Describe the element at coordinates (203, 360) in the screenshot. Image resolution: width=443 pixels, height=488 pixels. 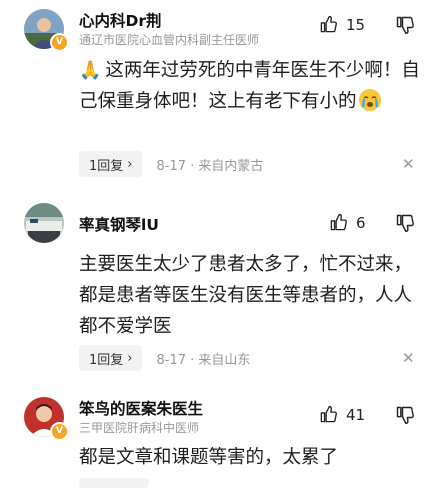
I see `comment-date-location: 8-17 · 来自山东` at that location.